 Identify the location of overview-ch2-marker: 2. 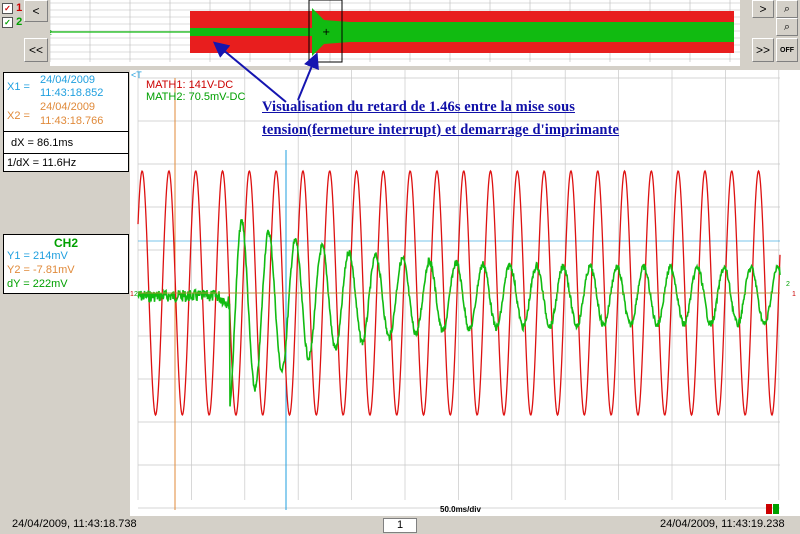
(51, 33).